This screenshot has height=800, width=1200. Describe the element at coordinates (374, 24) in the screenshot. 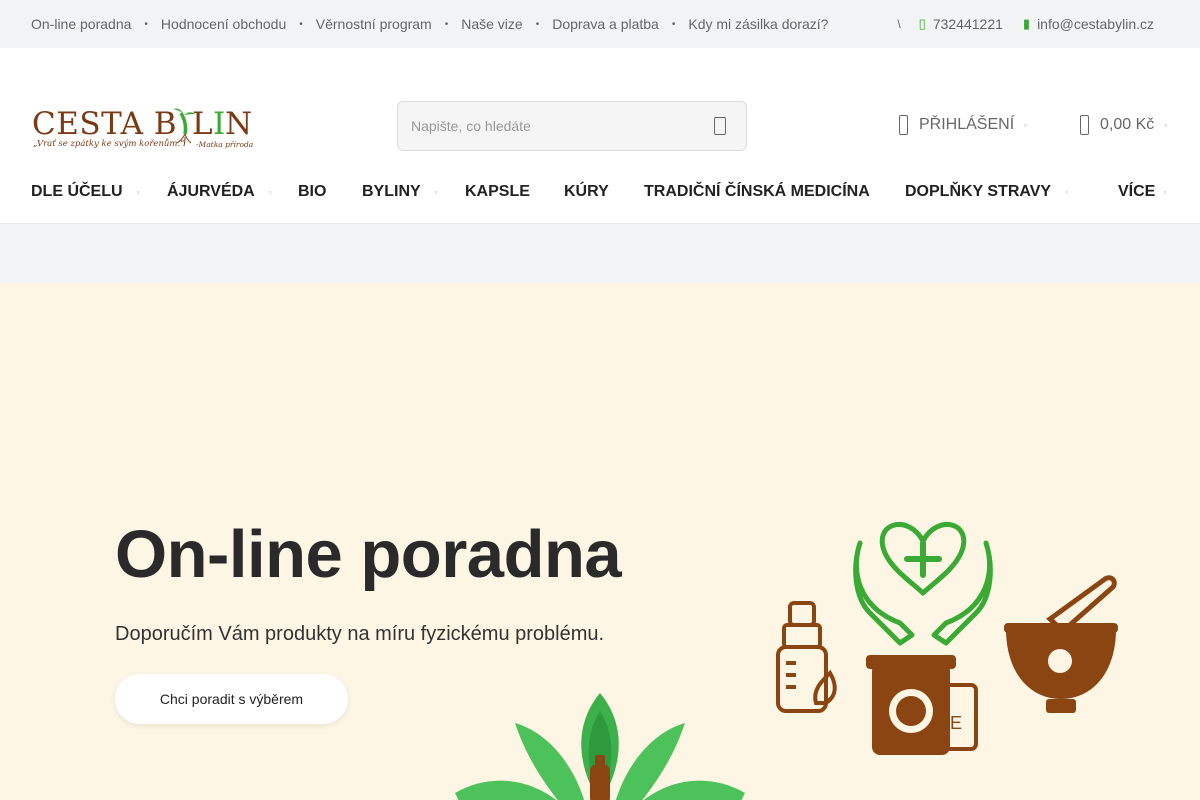

I see `toplink-vernostni-program: Věrnostní program` at that location.